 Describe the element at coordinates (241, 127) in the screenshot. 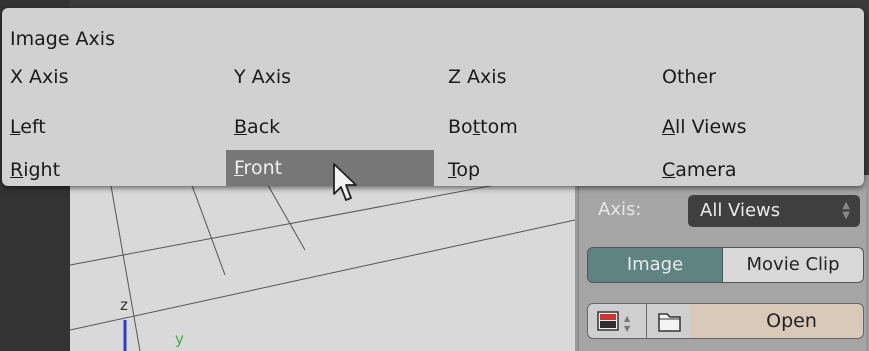

I see `item-mnemonic: B` at that location.